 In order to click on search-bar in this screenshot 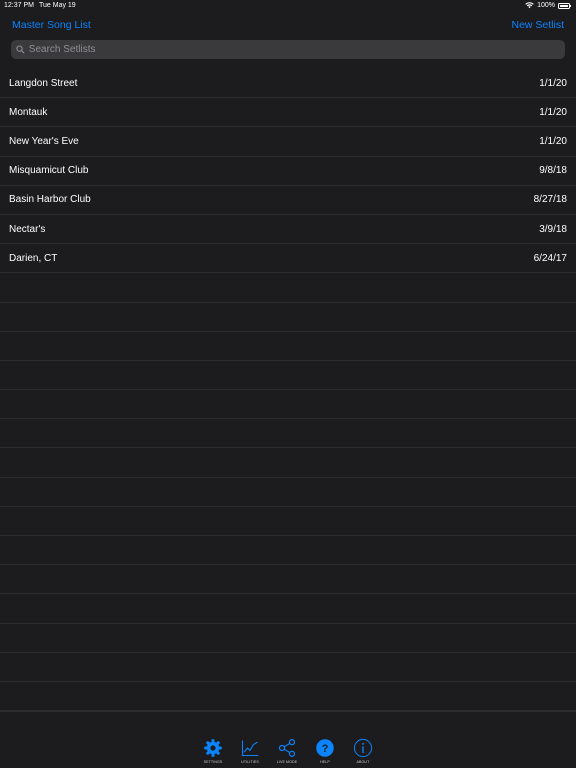, I will do `click(288, 49)`.